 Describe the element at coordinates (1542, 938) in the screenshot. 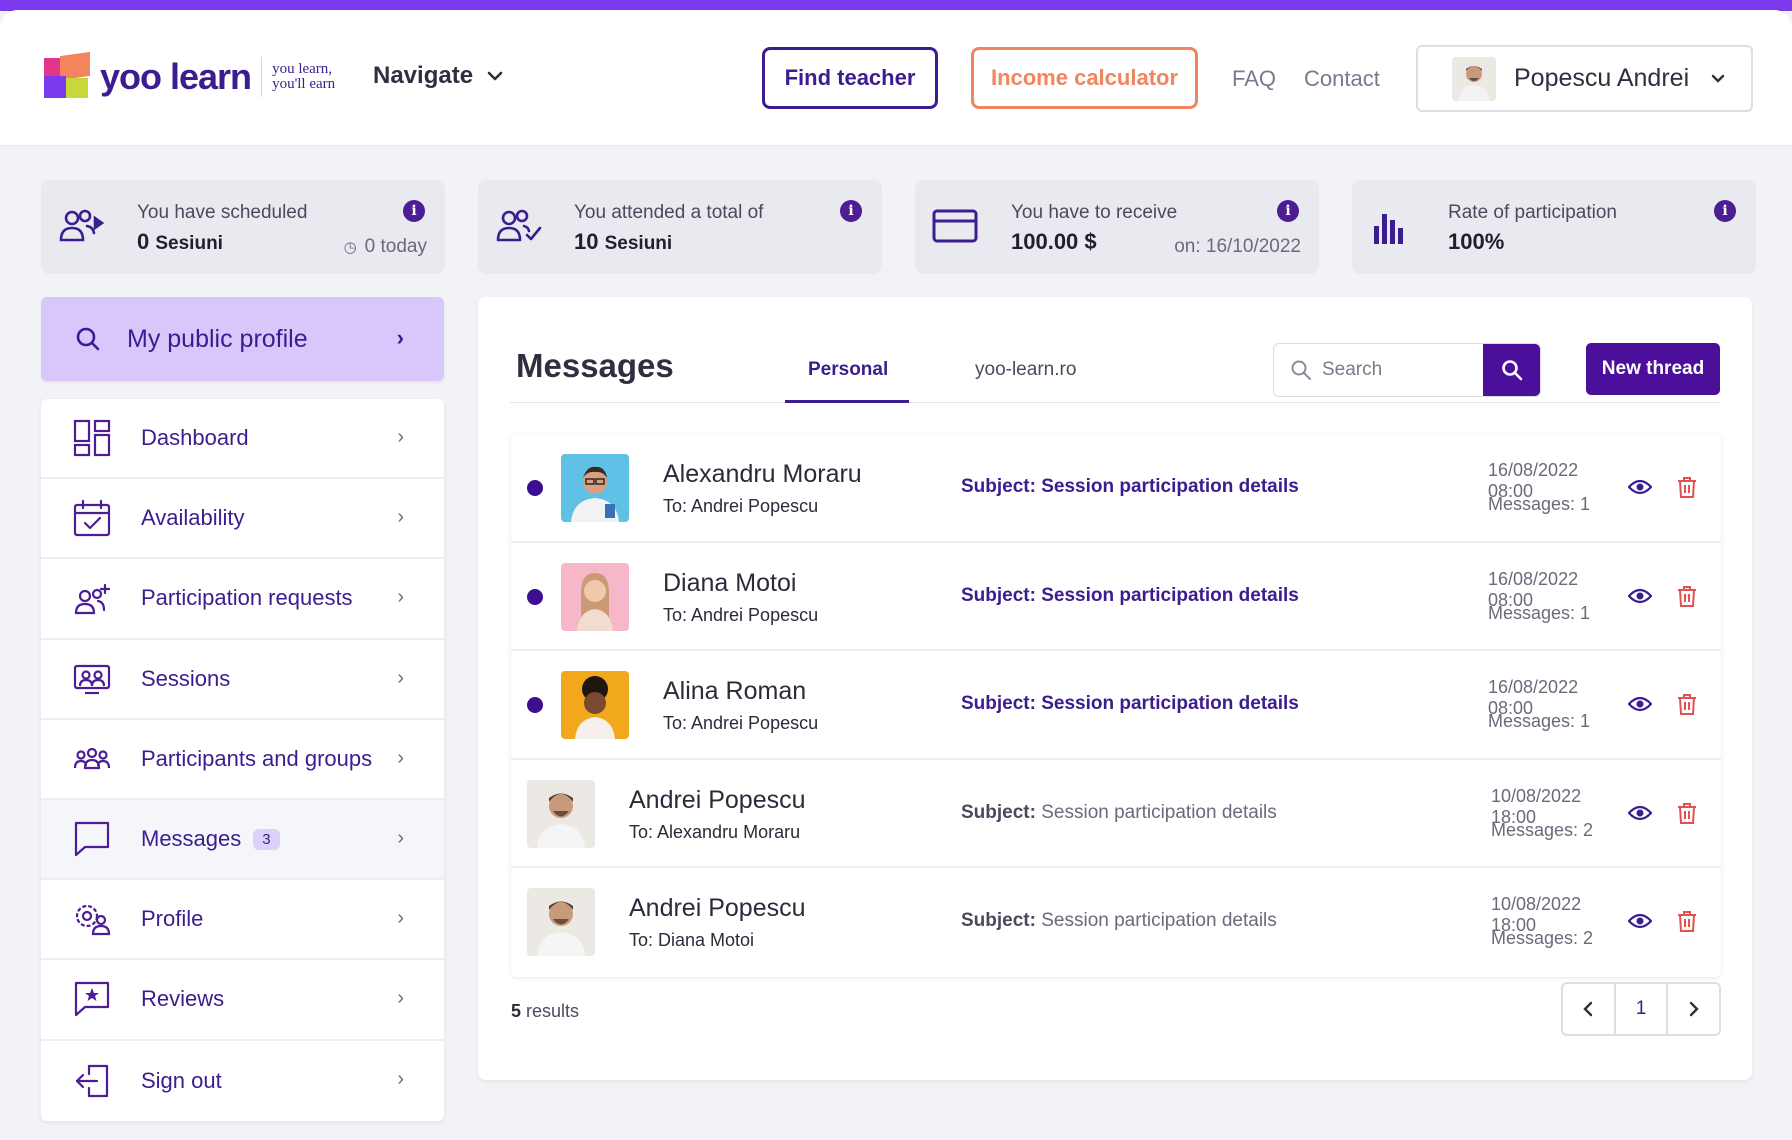

I see `message-count: Messages: 2` at that location.